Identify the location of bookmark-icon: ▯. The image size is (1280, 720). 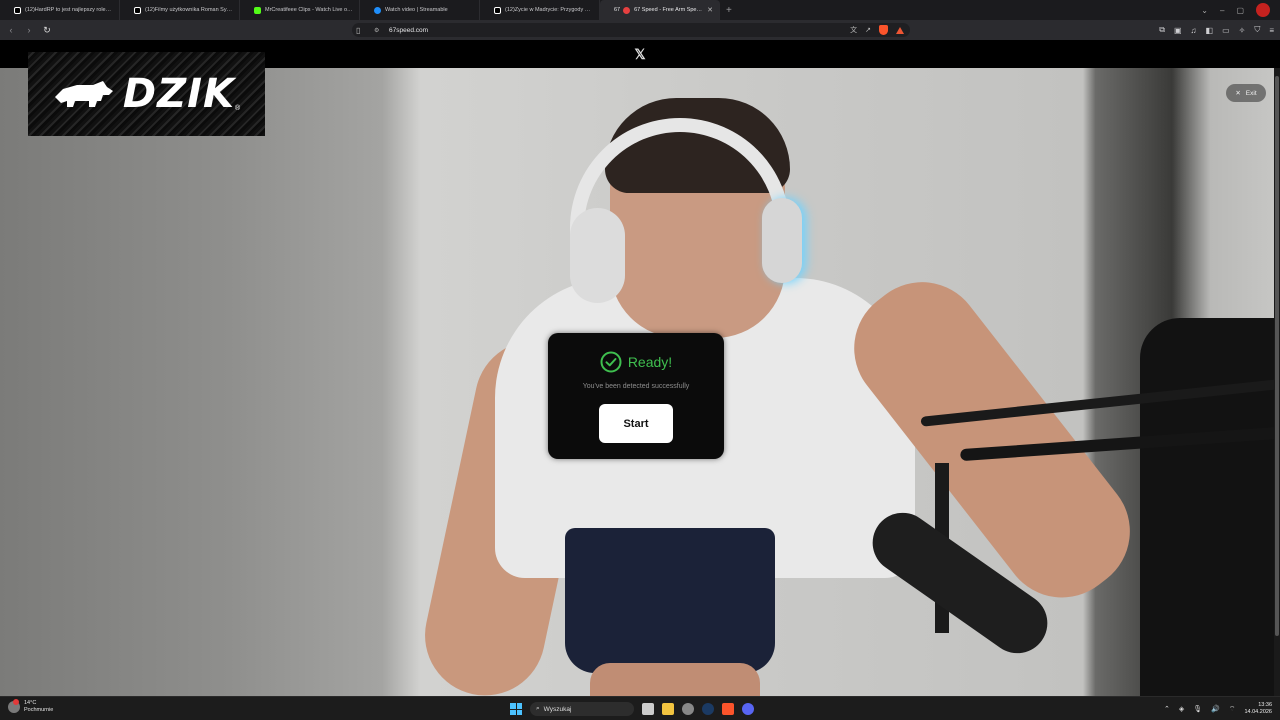
(358, 30).